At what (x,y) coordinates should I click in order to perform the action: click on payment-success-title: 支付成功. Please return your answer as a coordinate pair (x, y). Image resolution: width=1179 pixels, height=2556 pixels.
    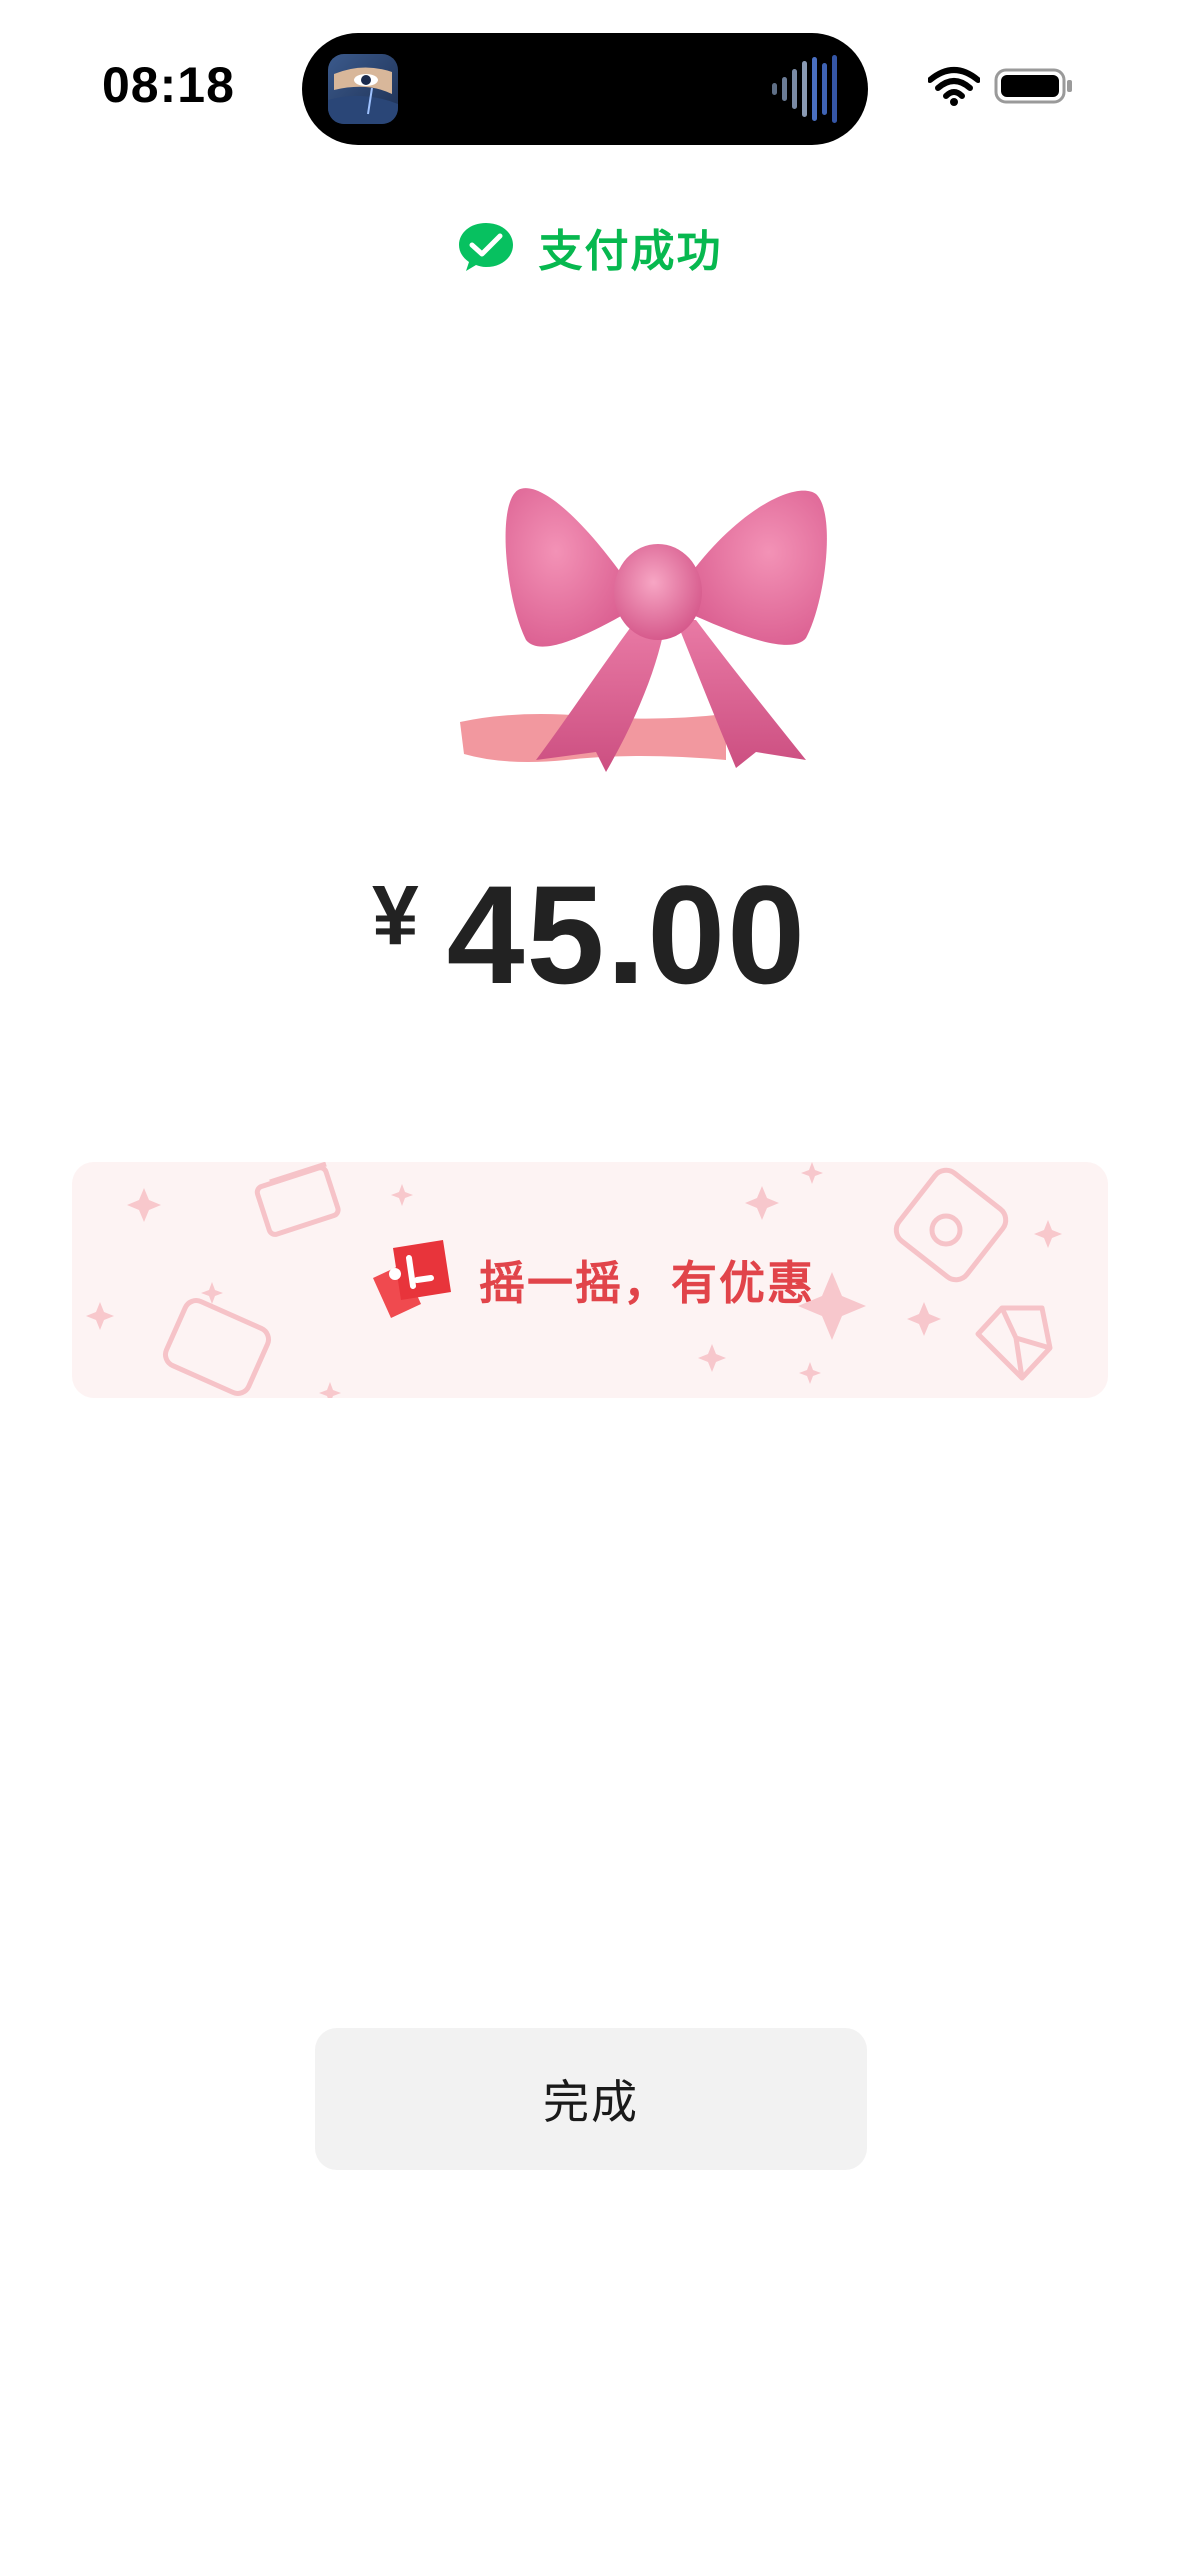
    Looking at the image, I should click on (630, 251).